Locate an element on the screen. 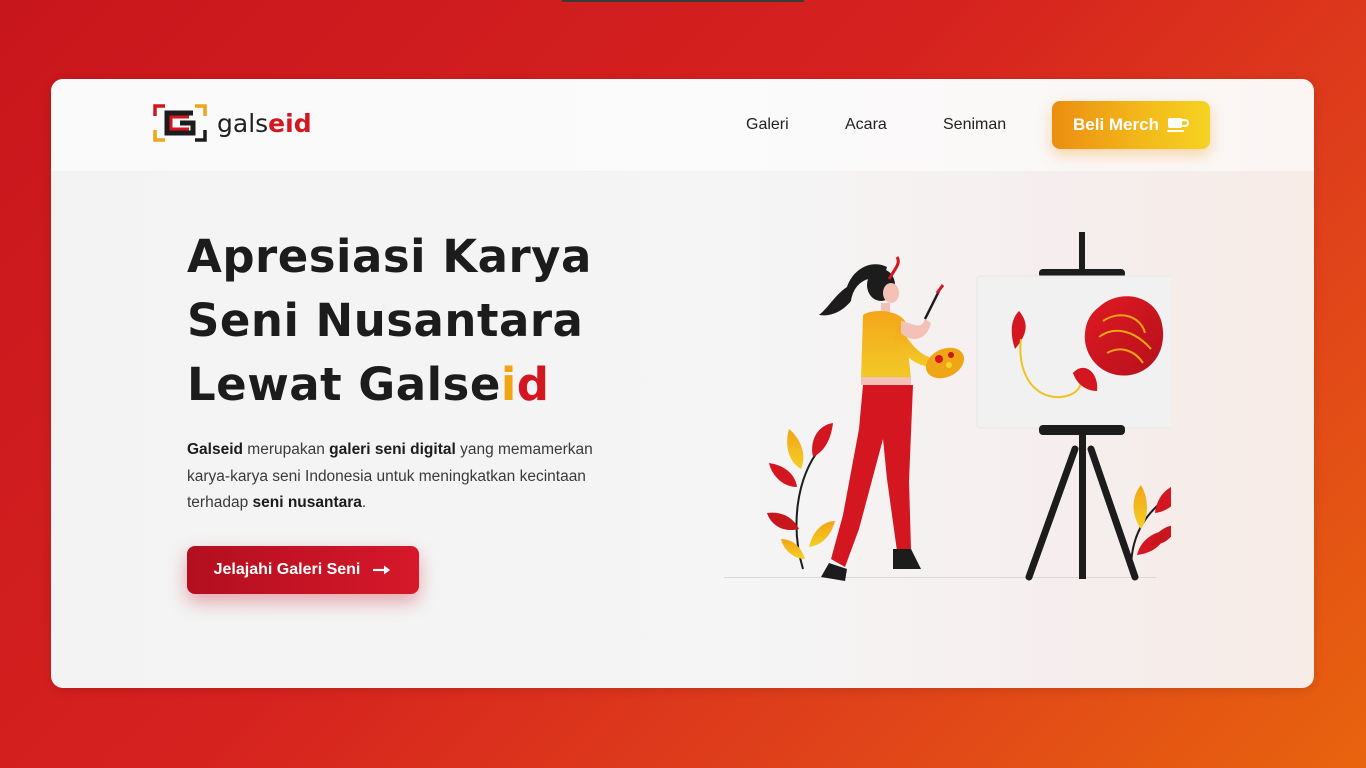 Image resolution: width=1366 pixels, height=768 pixels. brand-name: galseid is located at coordinates (264, 123).